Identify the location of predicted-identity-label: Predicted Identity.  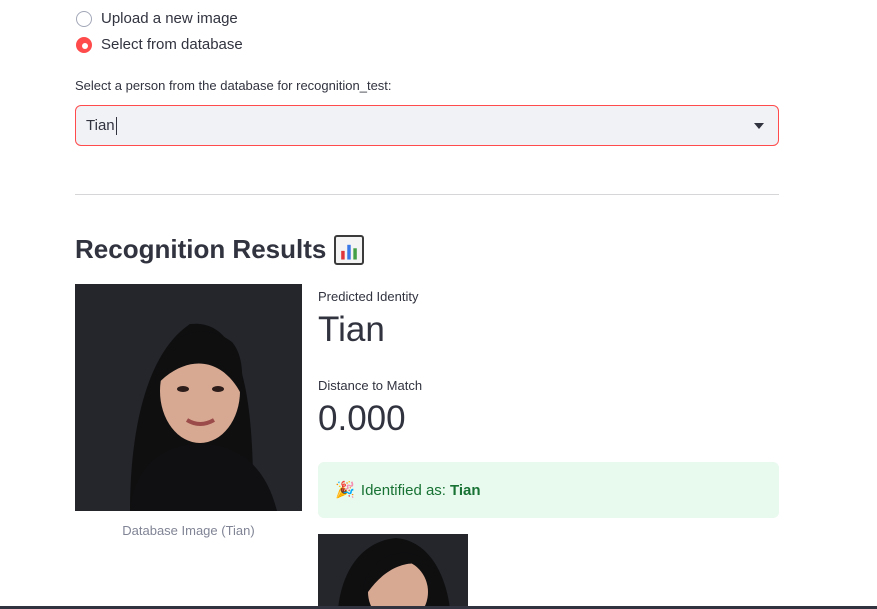
(368, 296).